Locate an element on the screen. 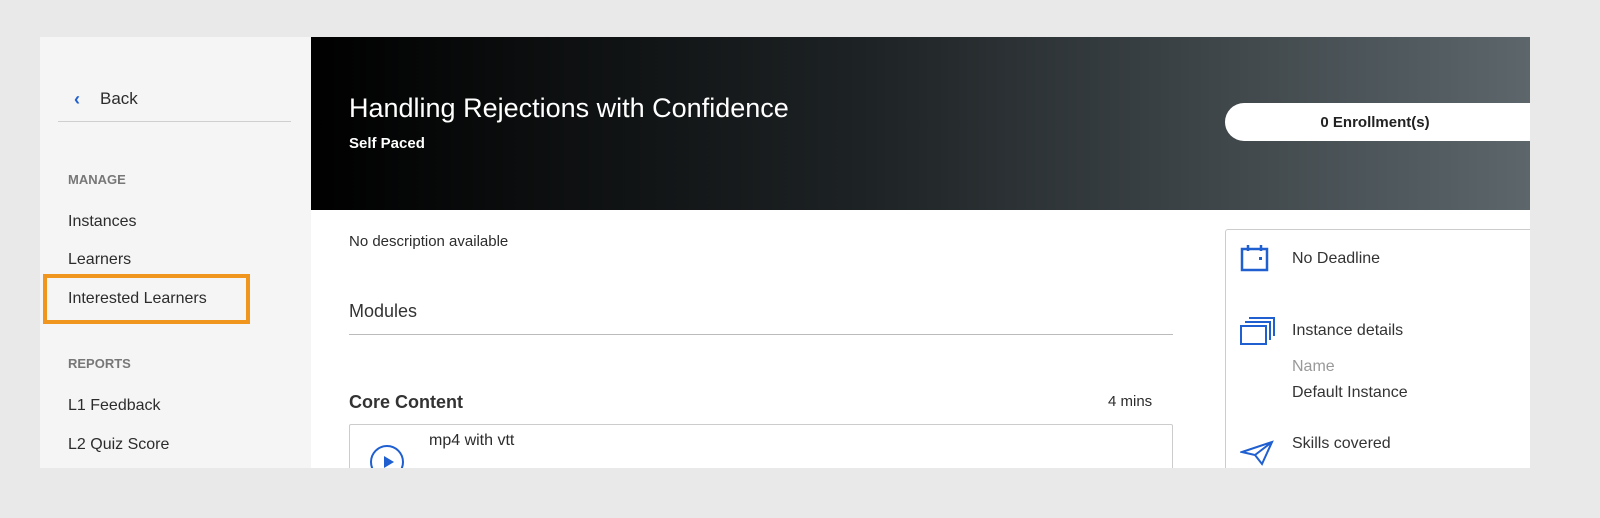 The width and height of the screenshot is (1600, 518). manage-heading: MANAGE is located at coordinates (97, 179).